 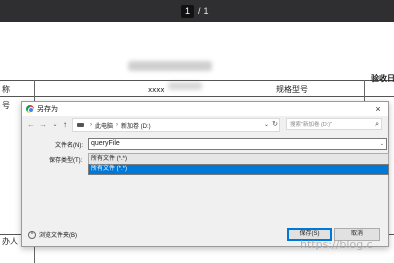 I want to click on pdf-viewer-toolbar: 1 / 1, so click(x=197, y=11).